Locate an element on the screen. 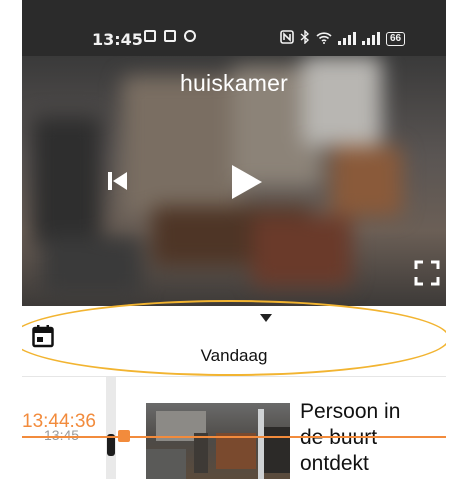 This screenshot has height=479, width=466. status-system-icons: 66 is located at coordinates (343, 38).